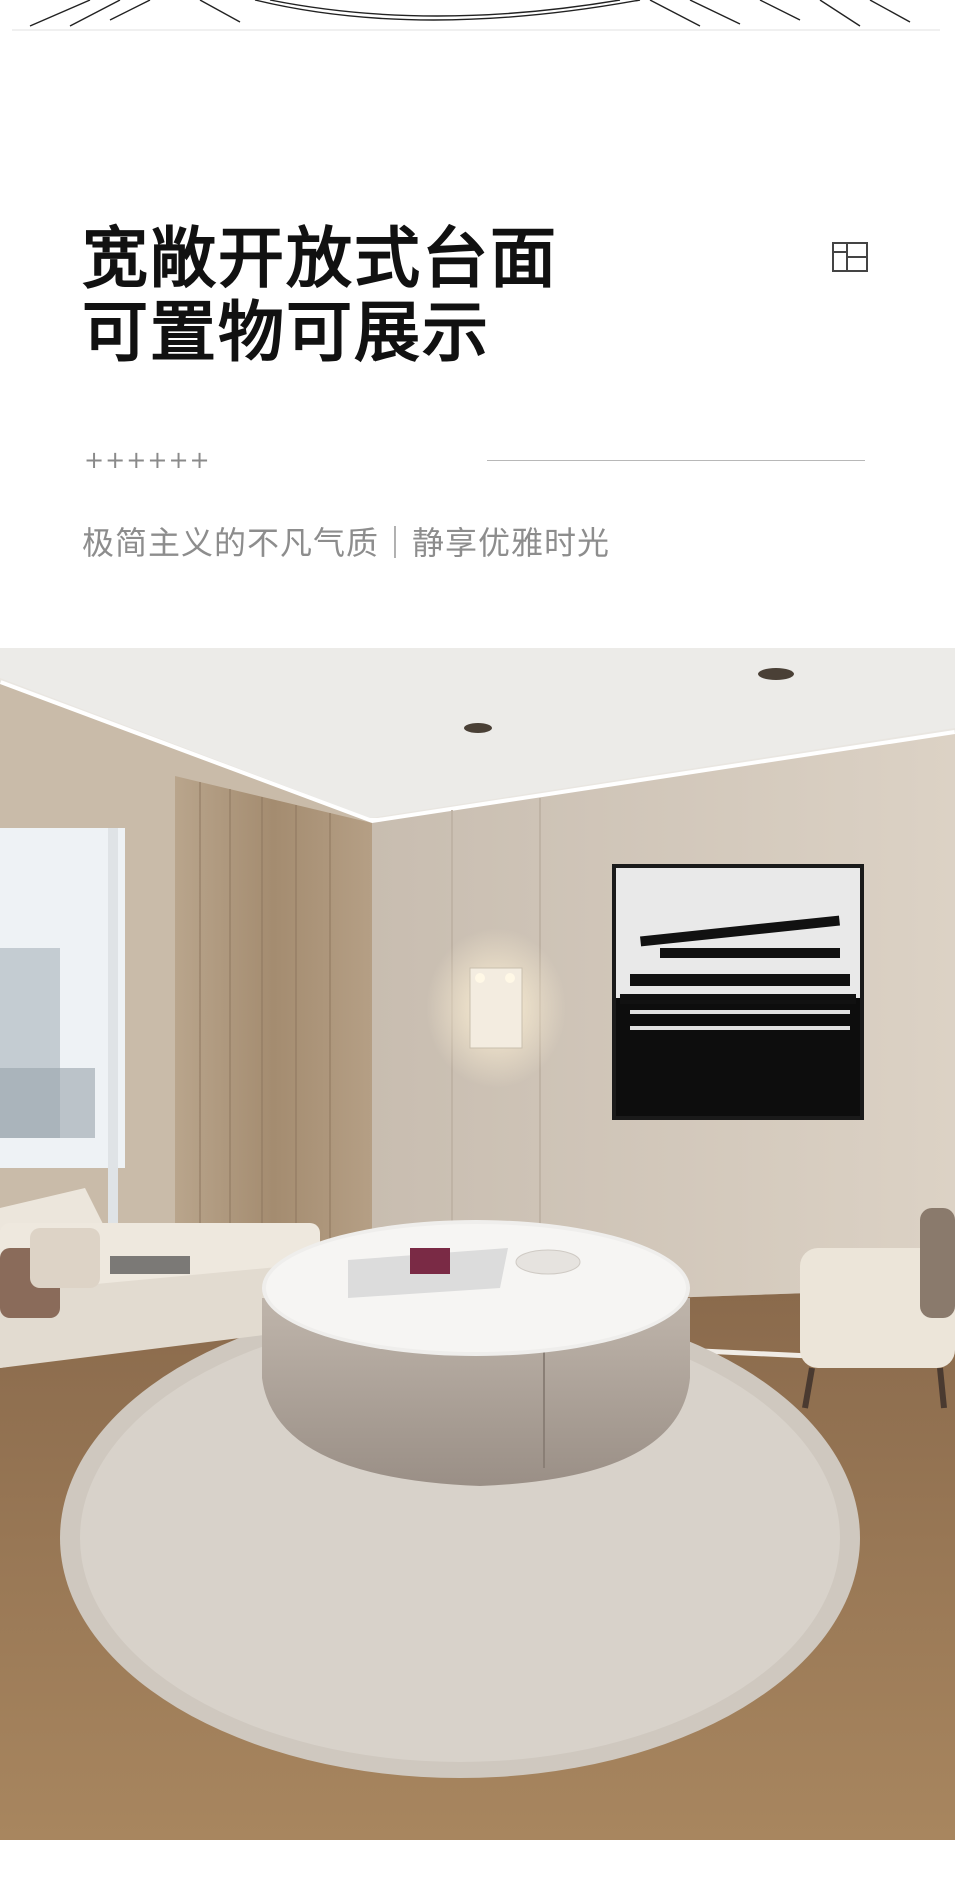  I want to click on decorative-plus-marks: ++++++, so click(147, 460).